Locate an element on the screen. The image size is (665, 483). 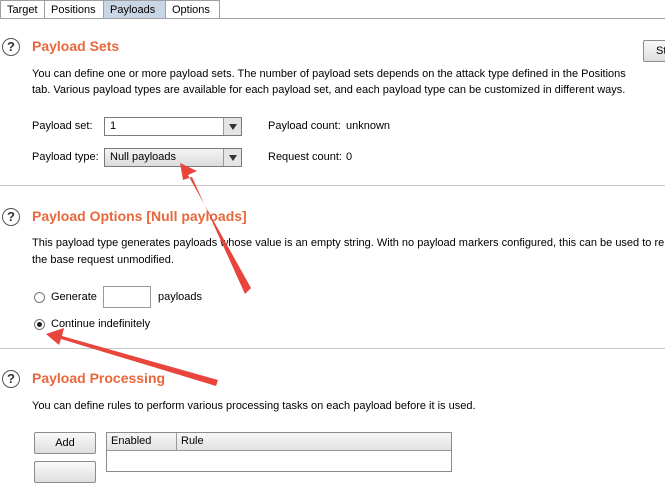
payload-type-label: Payload type: is located at coordinates (65, 157).